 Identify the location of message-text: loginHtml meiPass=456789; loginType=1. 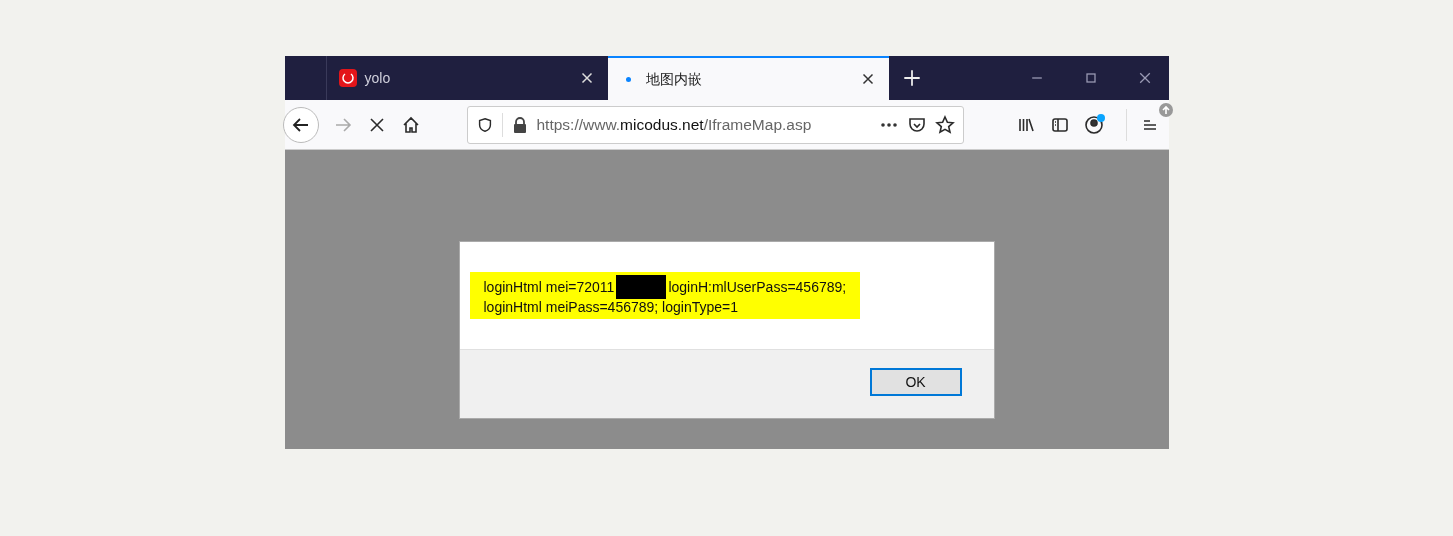
(610, 307).